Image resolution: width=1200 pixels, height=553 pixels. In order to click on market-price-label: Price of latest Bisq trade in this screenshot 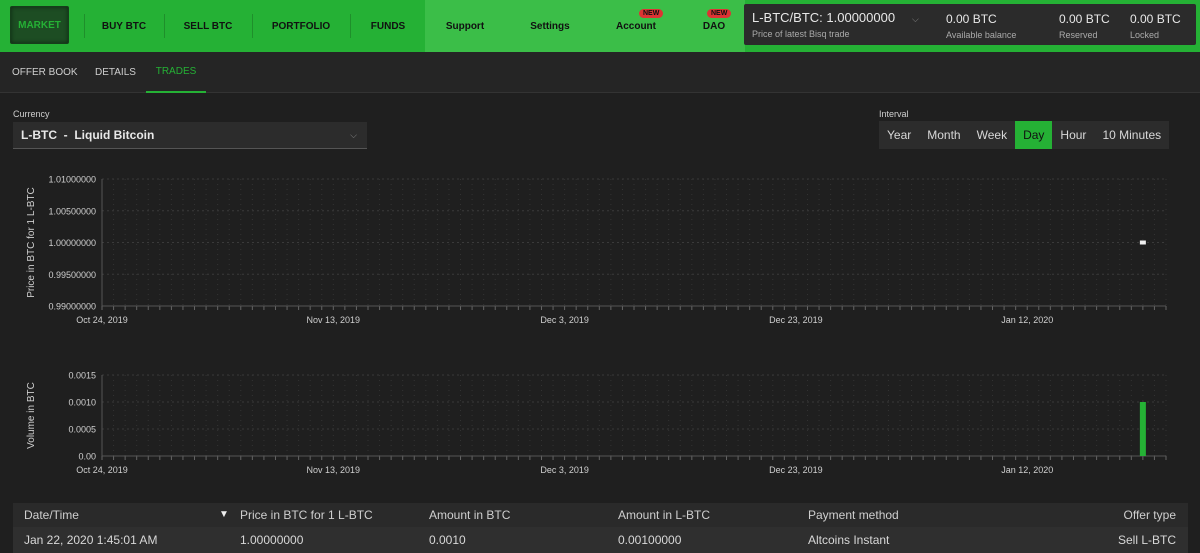, I will do `click(801, 34)`.